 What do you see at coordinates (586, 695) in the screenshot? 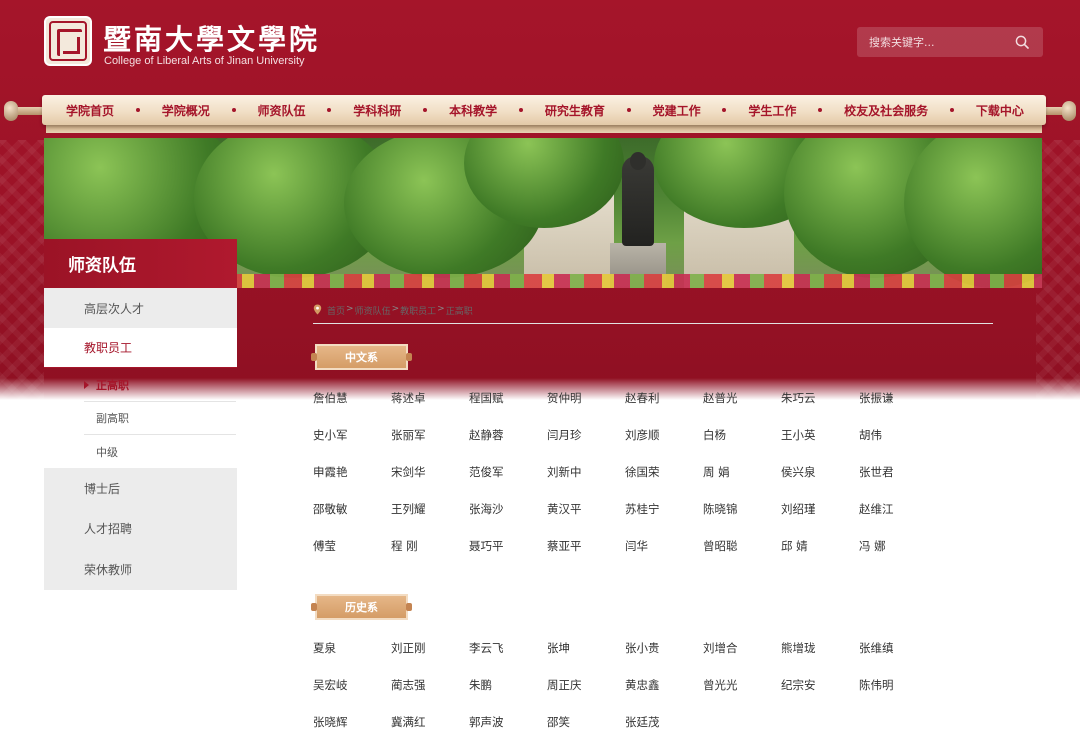
I see `faculty-name-link: 周正庆` at bounding box center [586, 695].